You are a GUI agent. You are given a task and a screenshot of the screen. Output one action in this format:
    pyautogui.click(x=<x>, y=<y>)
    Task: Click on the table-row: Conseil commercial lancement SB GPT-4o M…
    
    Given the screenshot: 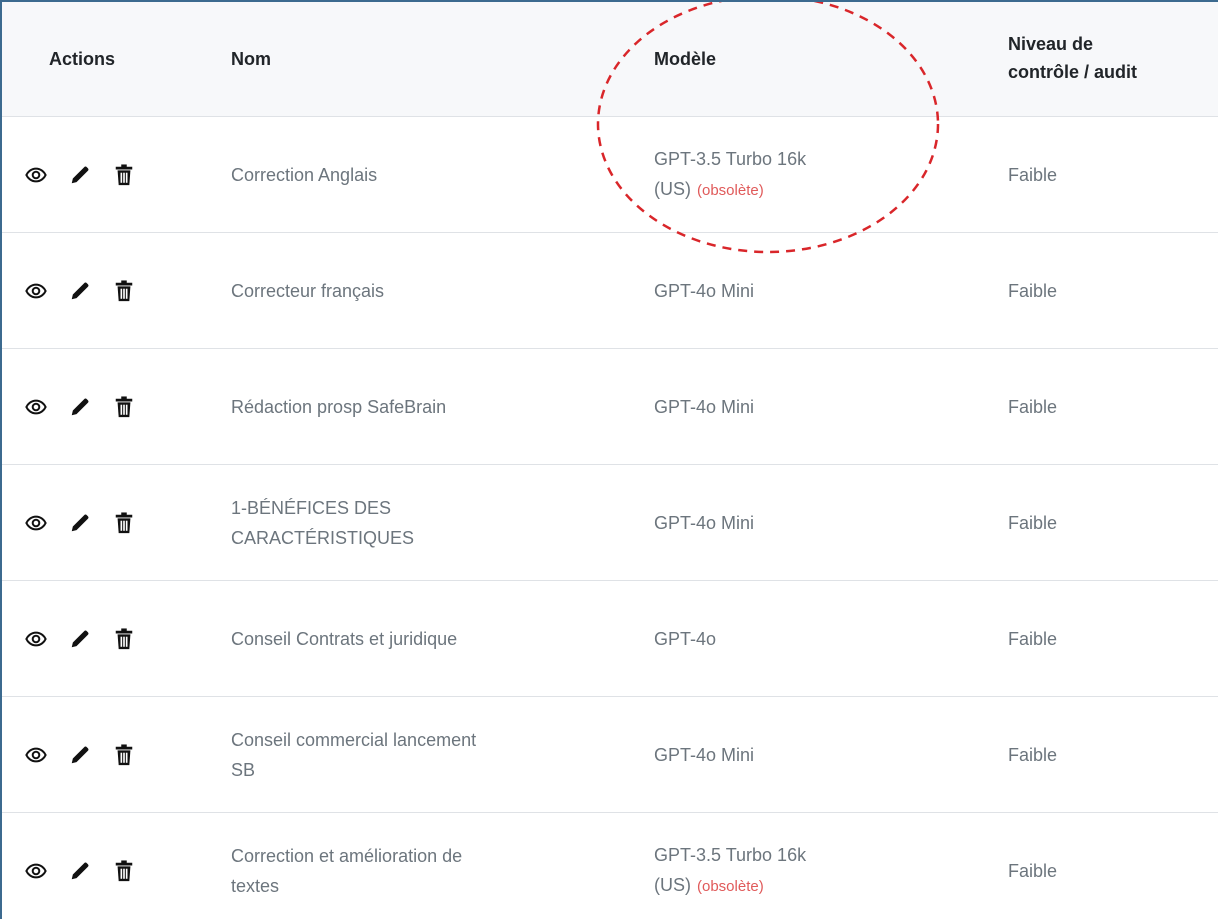 What is the action you would take?
    pyautogui.click(x=610, y=755)
    